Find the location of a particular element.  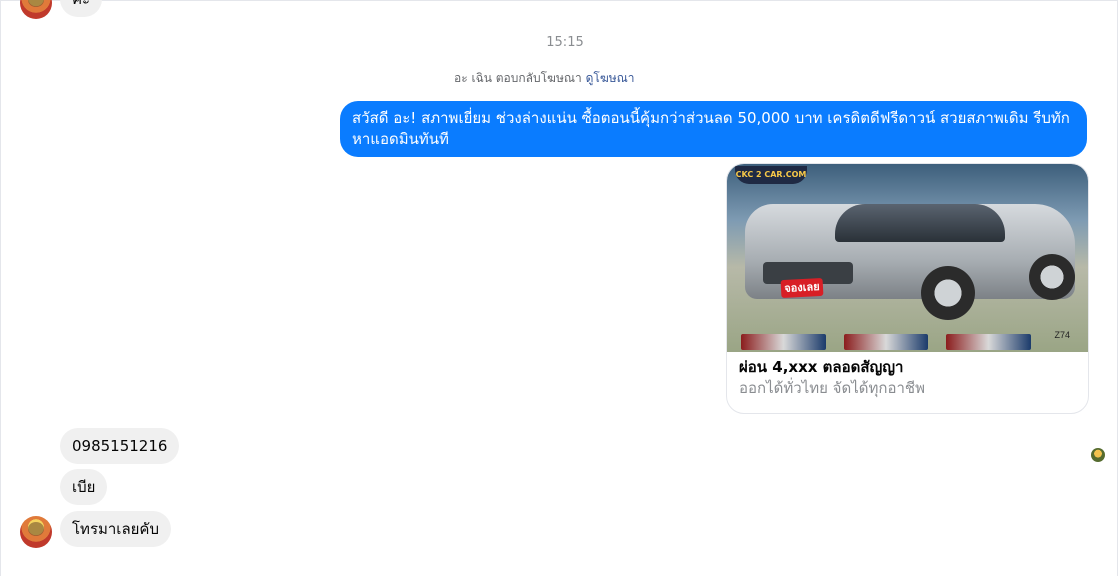

message-text: เบีย is located at coordinates (84, 487).